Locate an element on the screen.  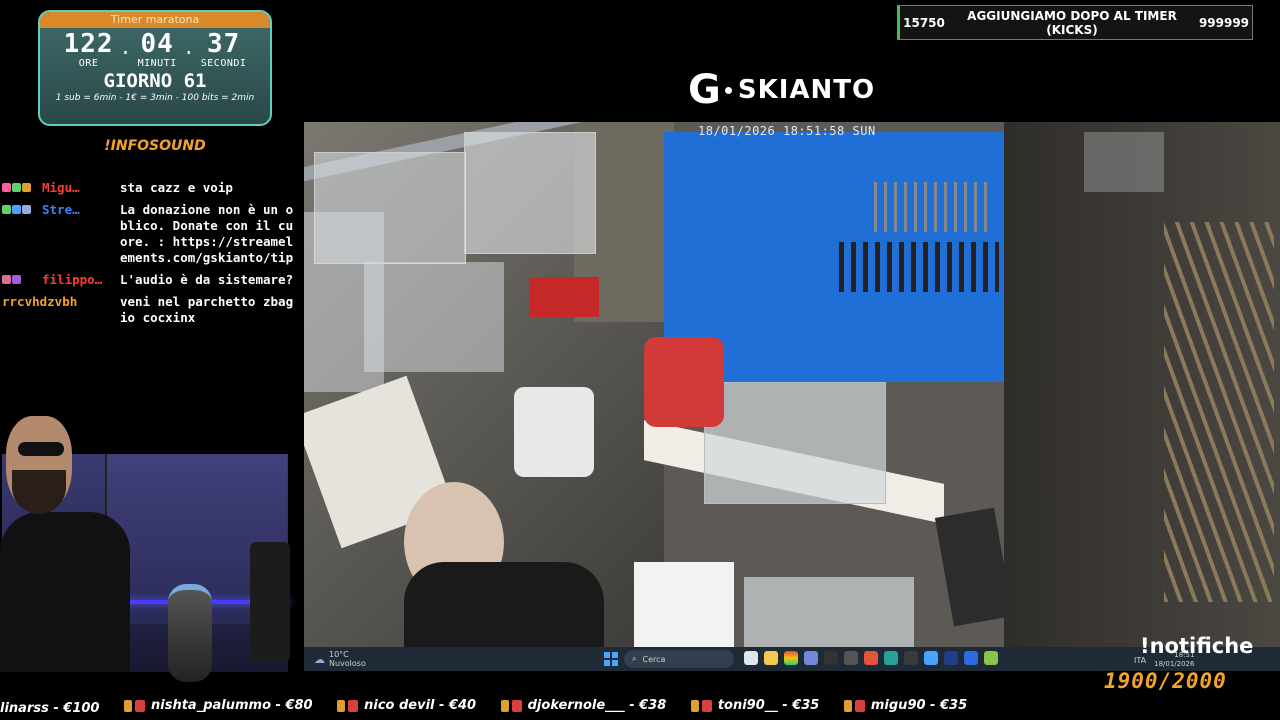
chat-text: sta cazz e voip is located at coordinates (176, 187).